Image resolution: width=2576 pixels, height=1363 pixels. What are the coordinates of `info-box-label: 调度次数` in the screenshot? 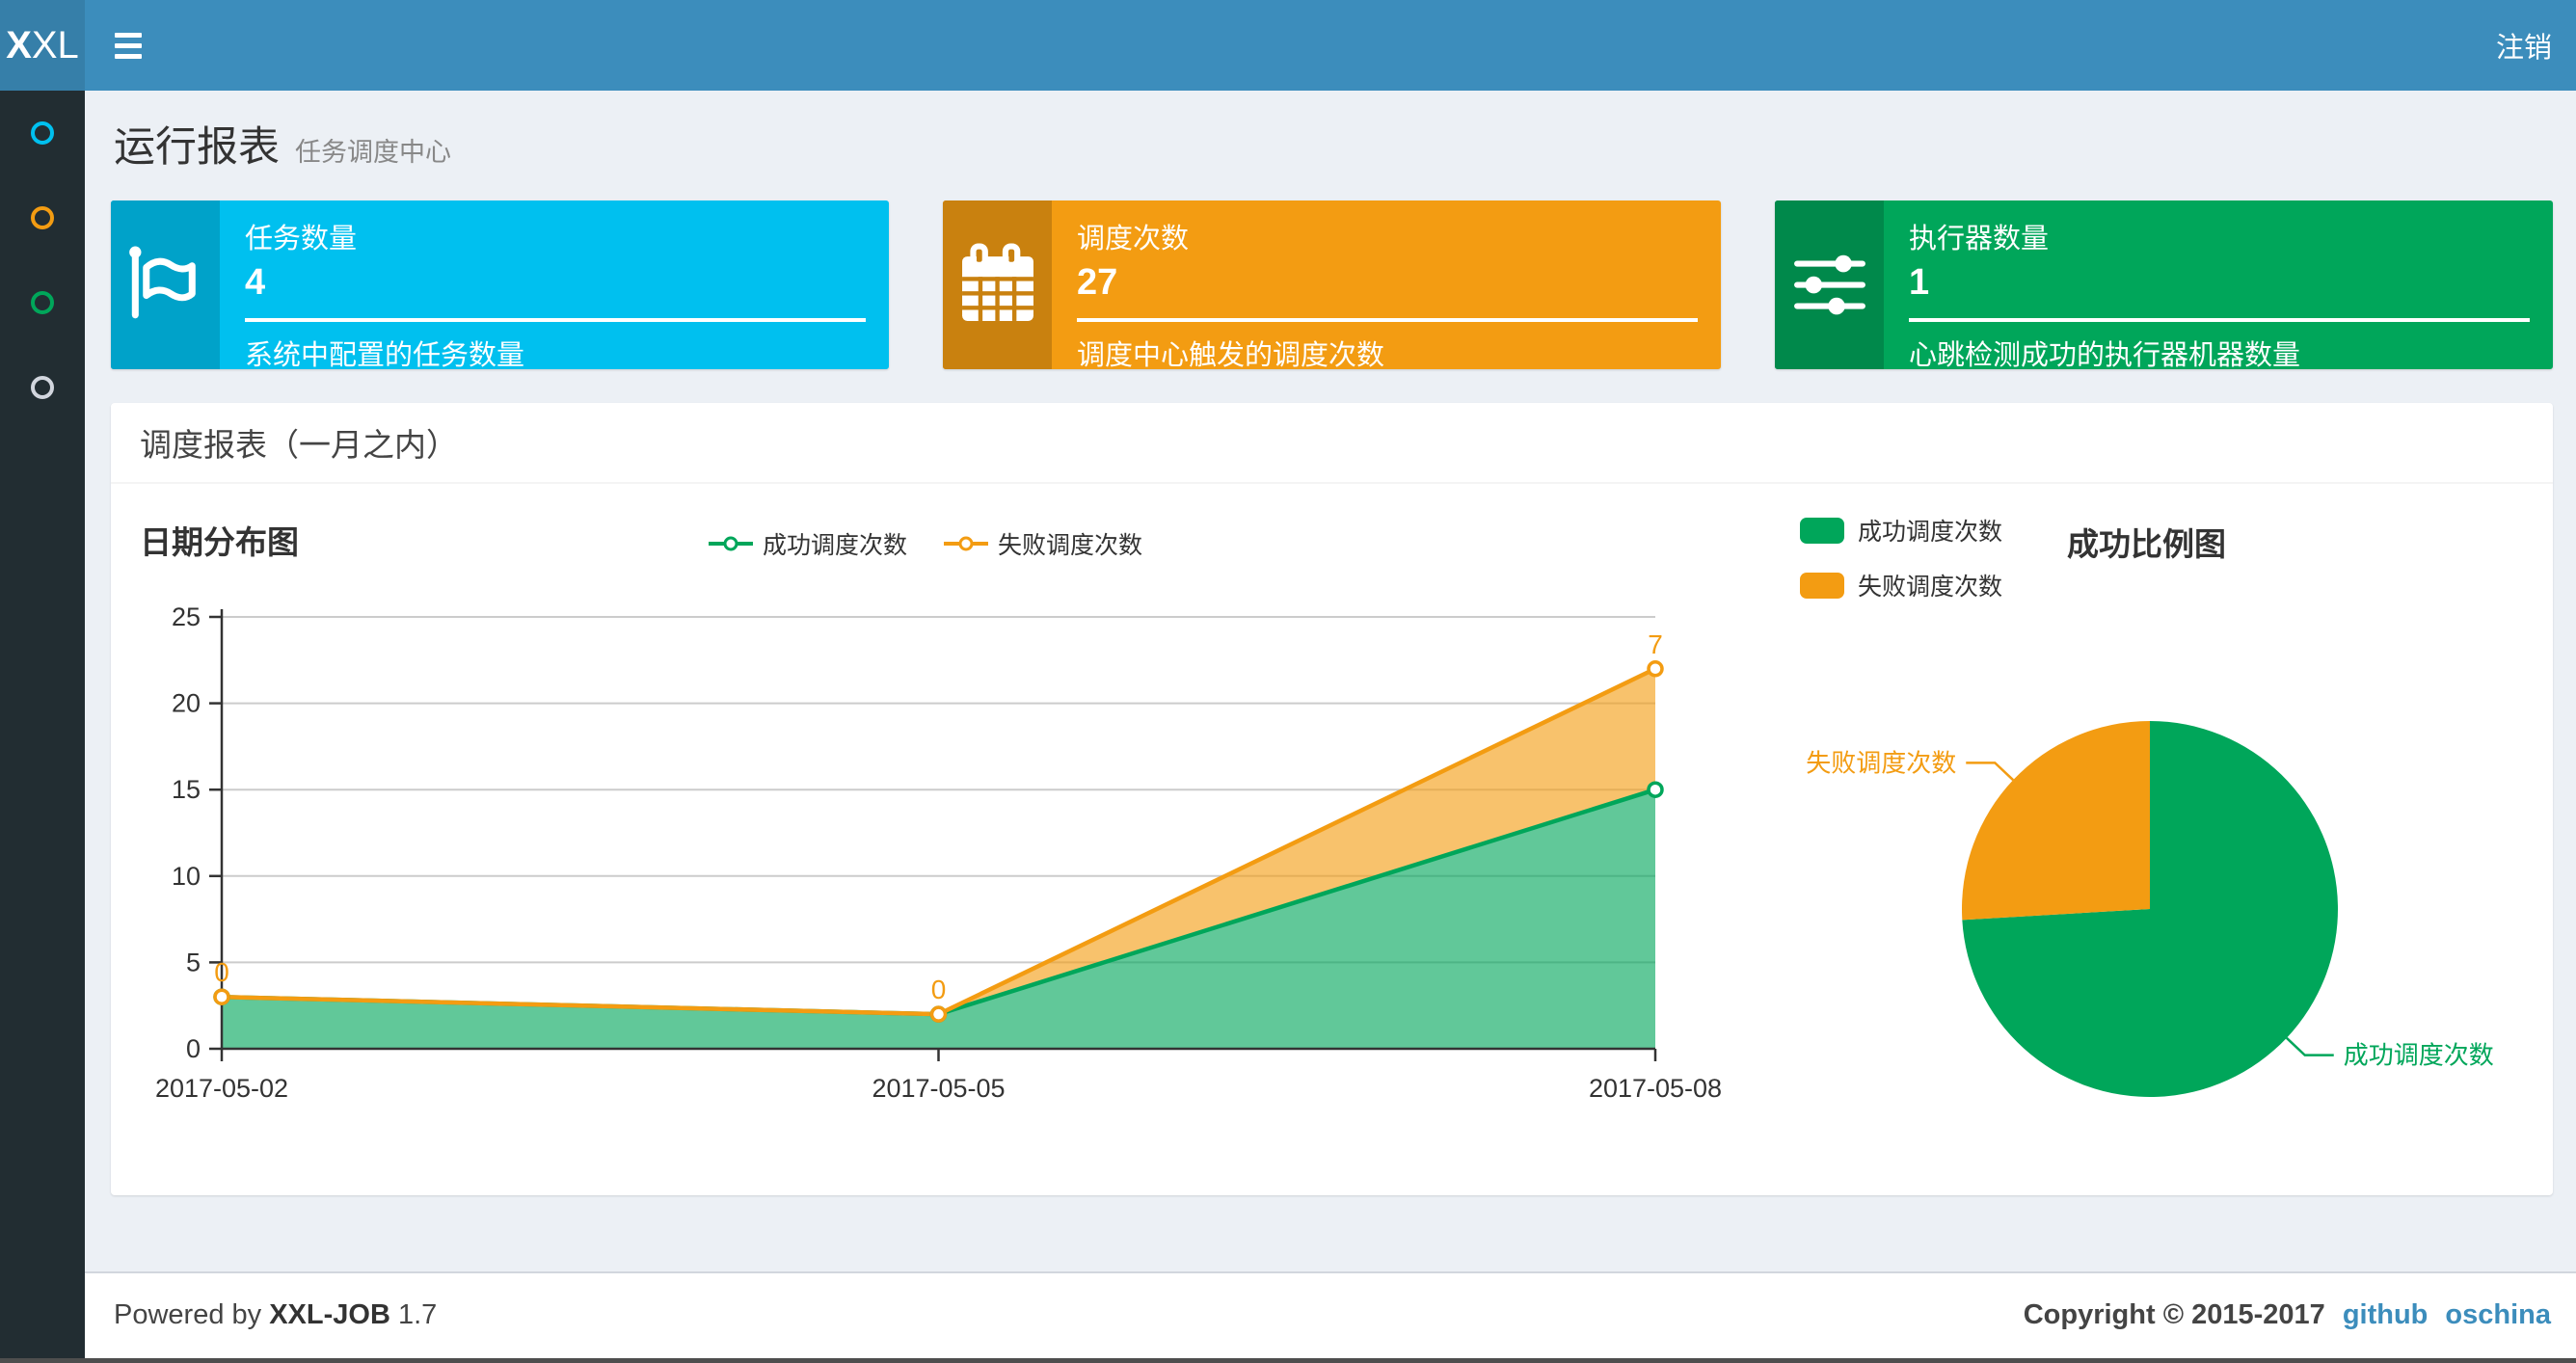 It's located at (1133, 239).